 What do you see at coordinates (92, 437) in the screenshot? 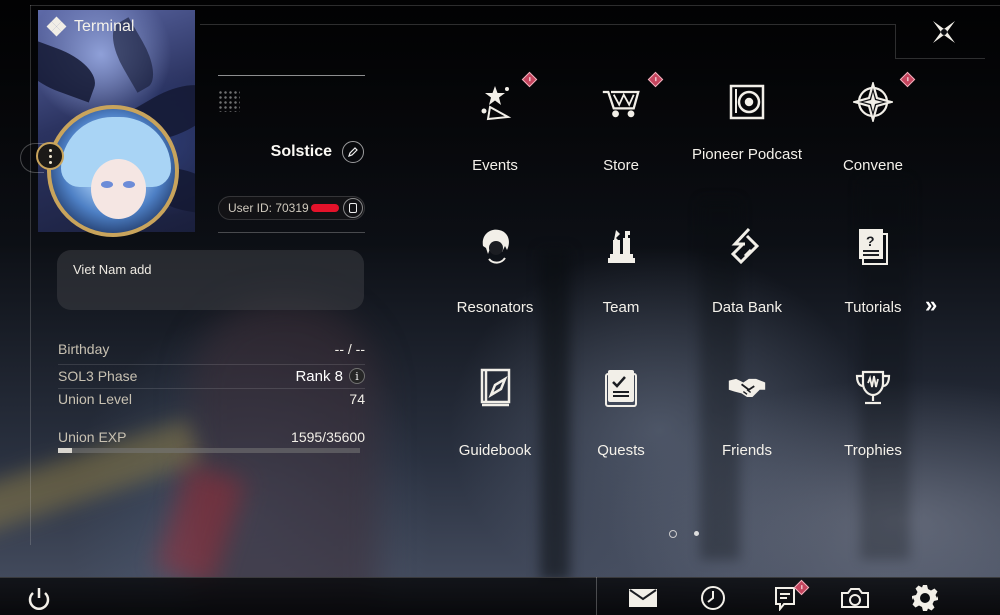
I see `union-exp-label: Union EXP` at bounding box center [92, 437].